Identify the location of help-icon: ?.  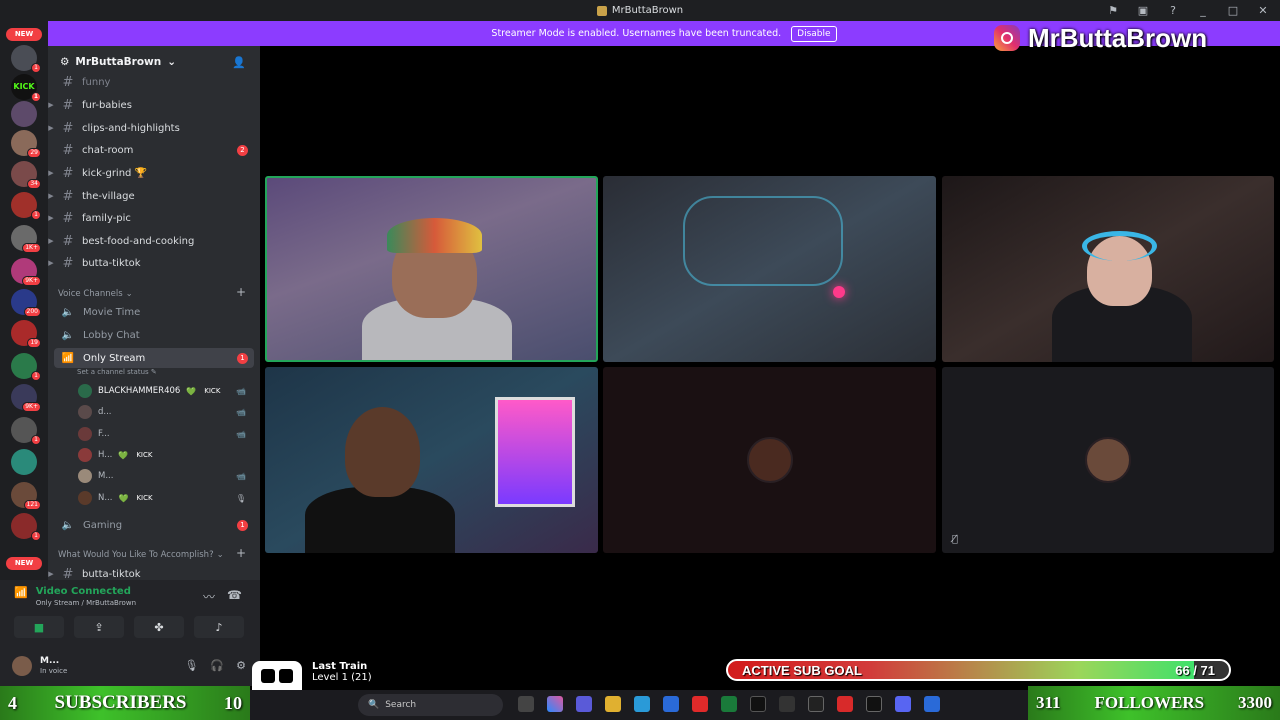
(1173, 10).